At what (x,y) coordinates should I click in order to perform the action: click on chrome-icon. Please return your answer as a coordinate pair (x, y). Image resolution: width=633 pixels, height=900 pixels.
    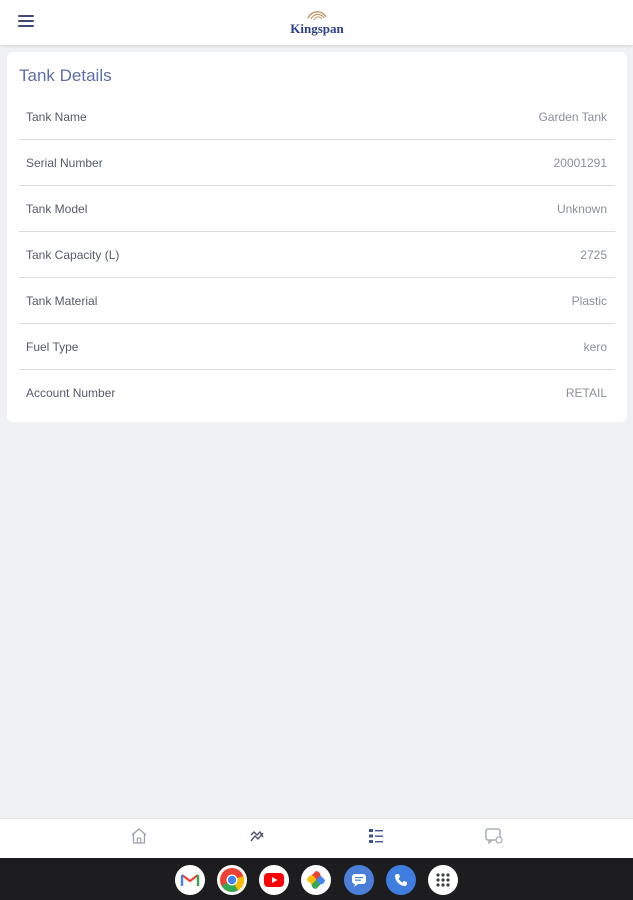
    Looking at the image, I should click on (232, 880).